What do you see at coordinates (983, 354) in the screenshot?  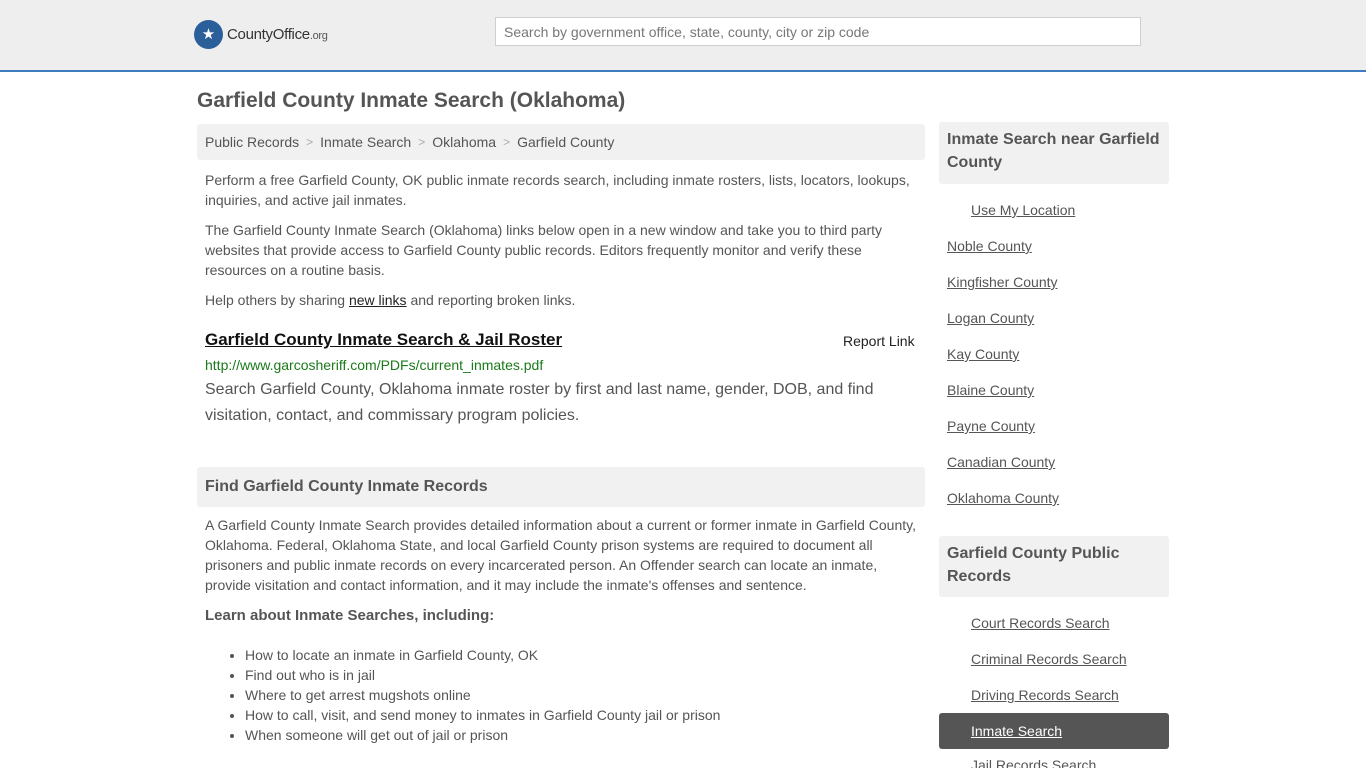 I see `sidebar-item-kay-county: Kay County` at bounding box center [983, 354].